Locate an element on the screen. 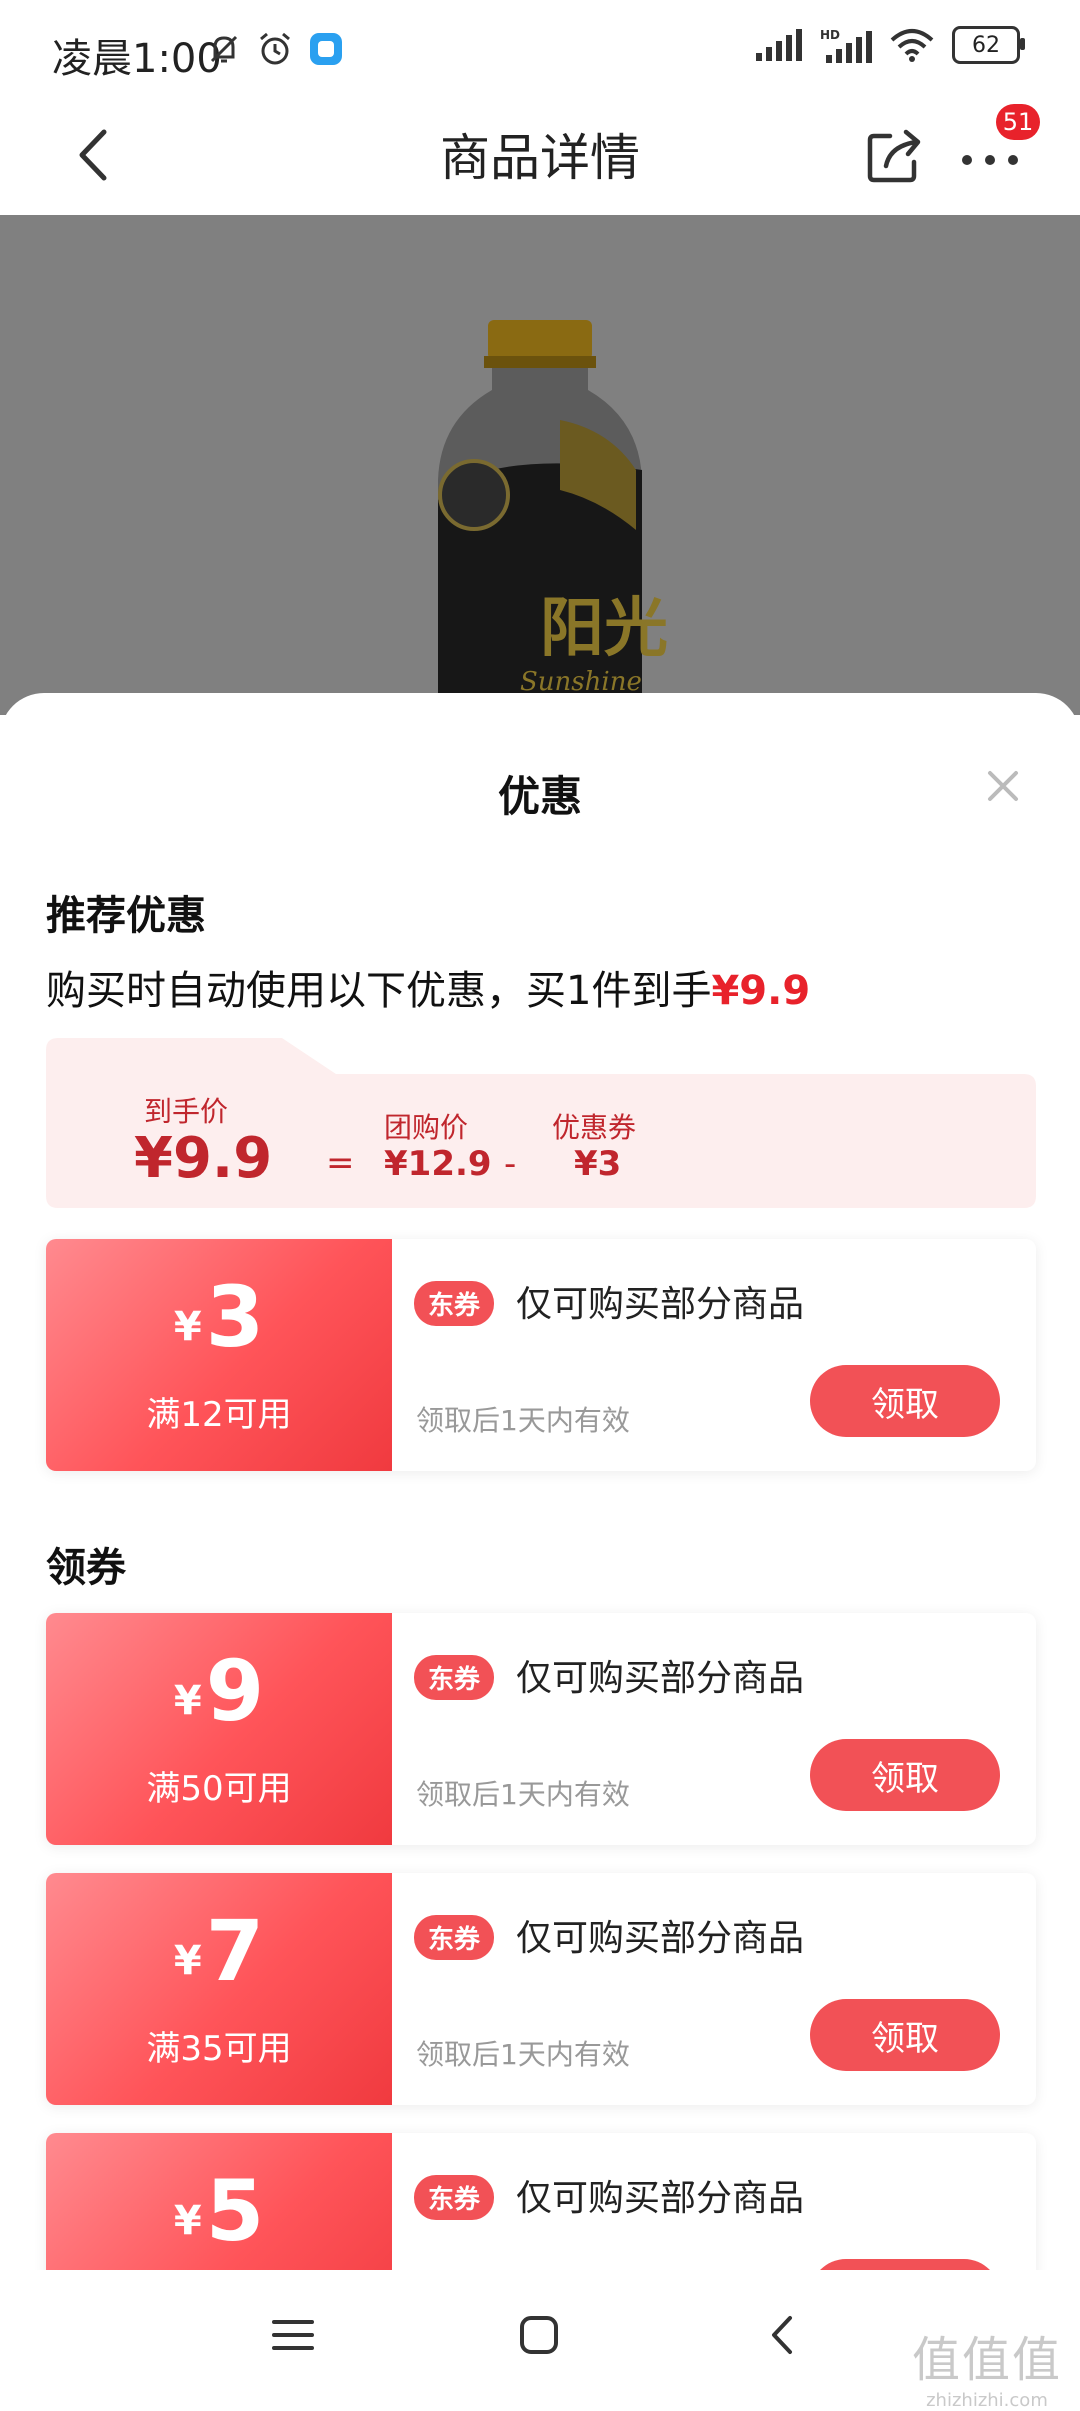 Image resolution: width=1080 pixels, height=2411 pixels. sheet-title: 优惠 is located at coordinates (539, 796).